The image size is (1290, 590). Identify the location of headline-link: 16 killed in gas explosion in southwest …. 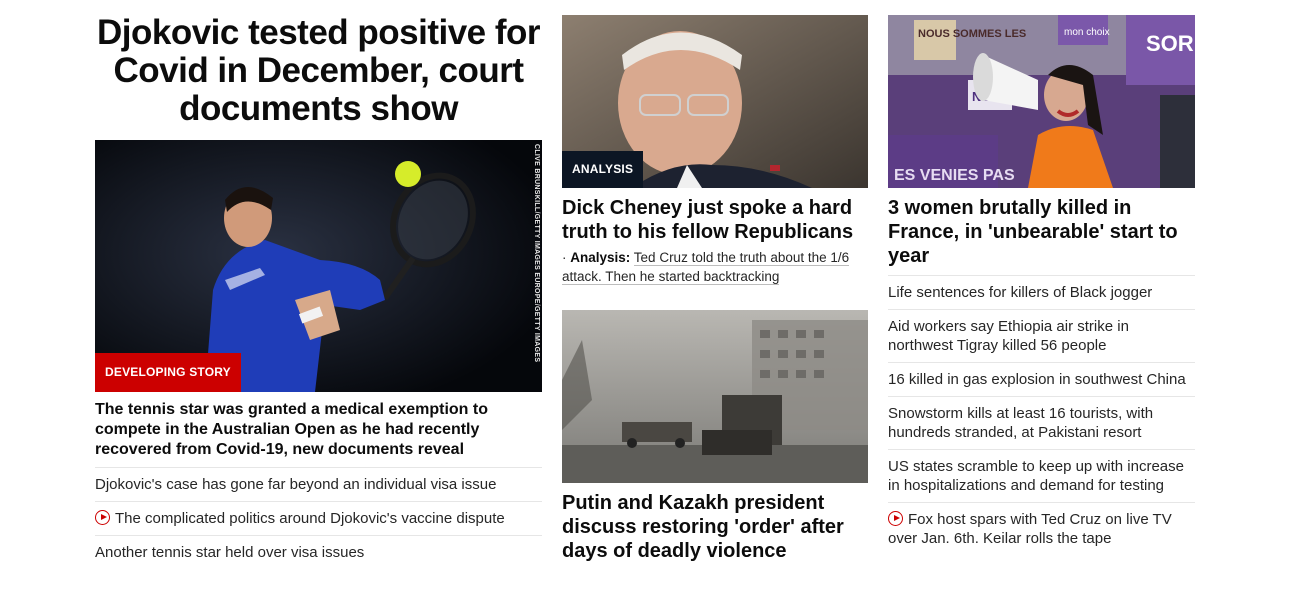
(1037, 379).